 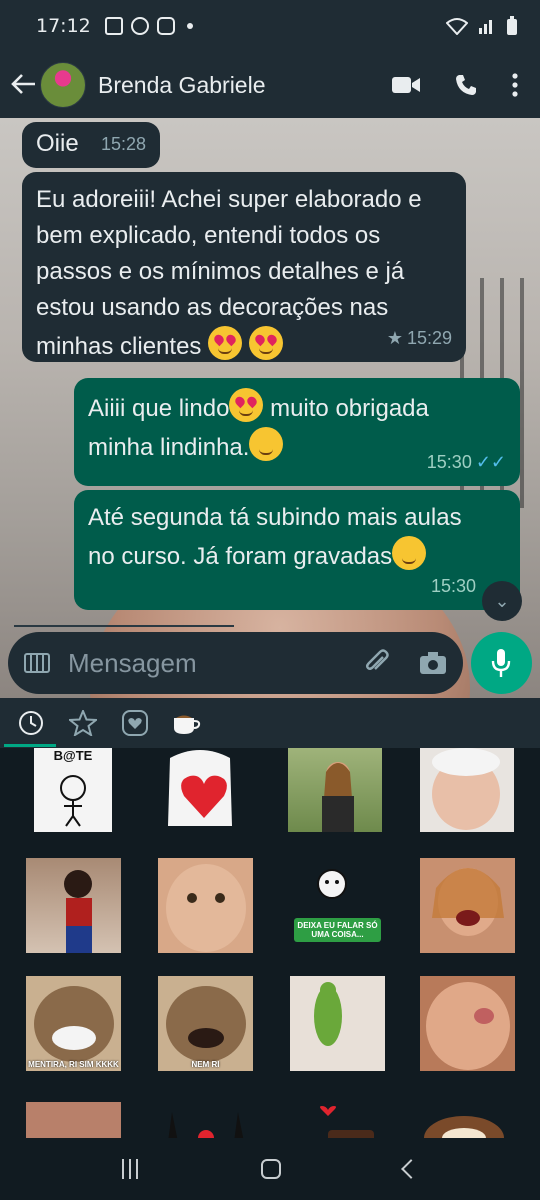 What do you see at coordinates (275, 517) in the screenshot?
I see `message-text: Até segunda tá subindo mais aulas` at bounding box center [275, 517].